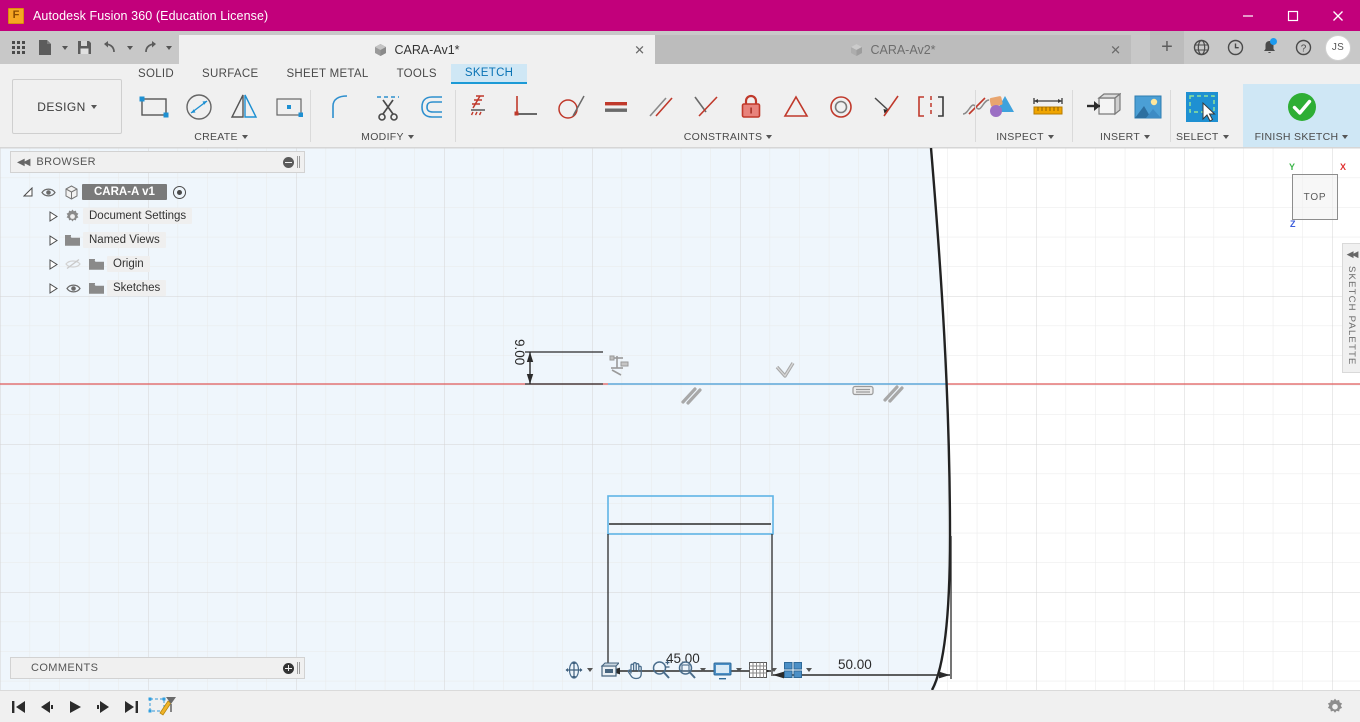 The image size is (1360, 722). What do you see at coordinates (342, 107) in the screenshot?
I see `fillet-icon` at bounding box center [342, 107].